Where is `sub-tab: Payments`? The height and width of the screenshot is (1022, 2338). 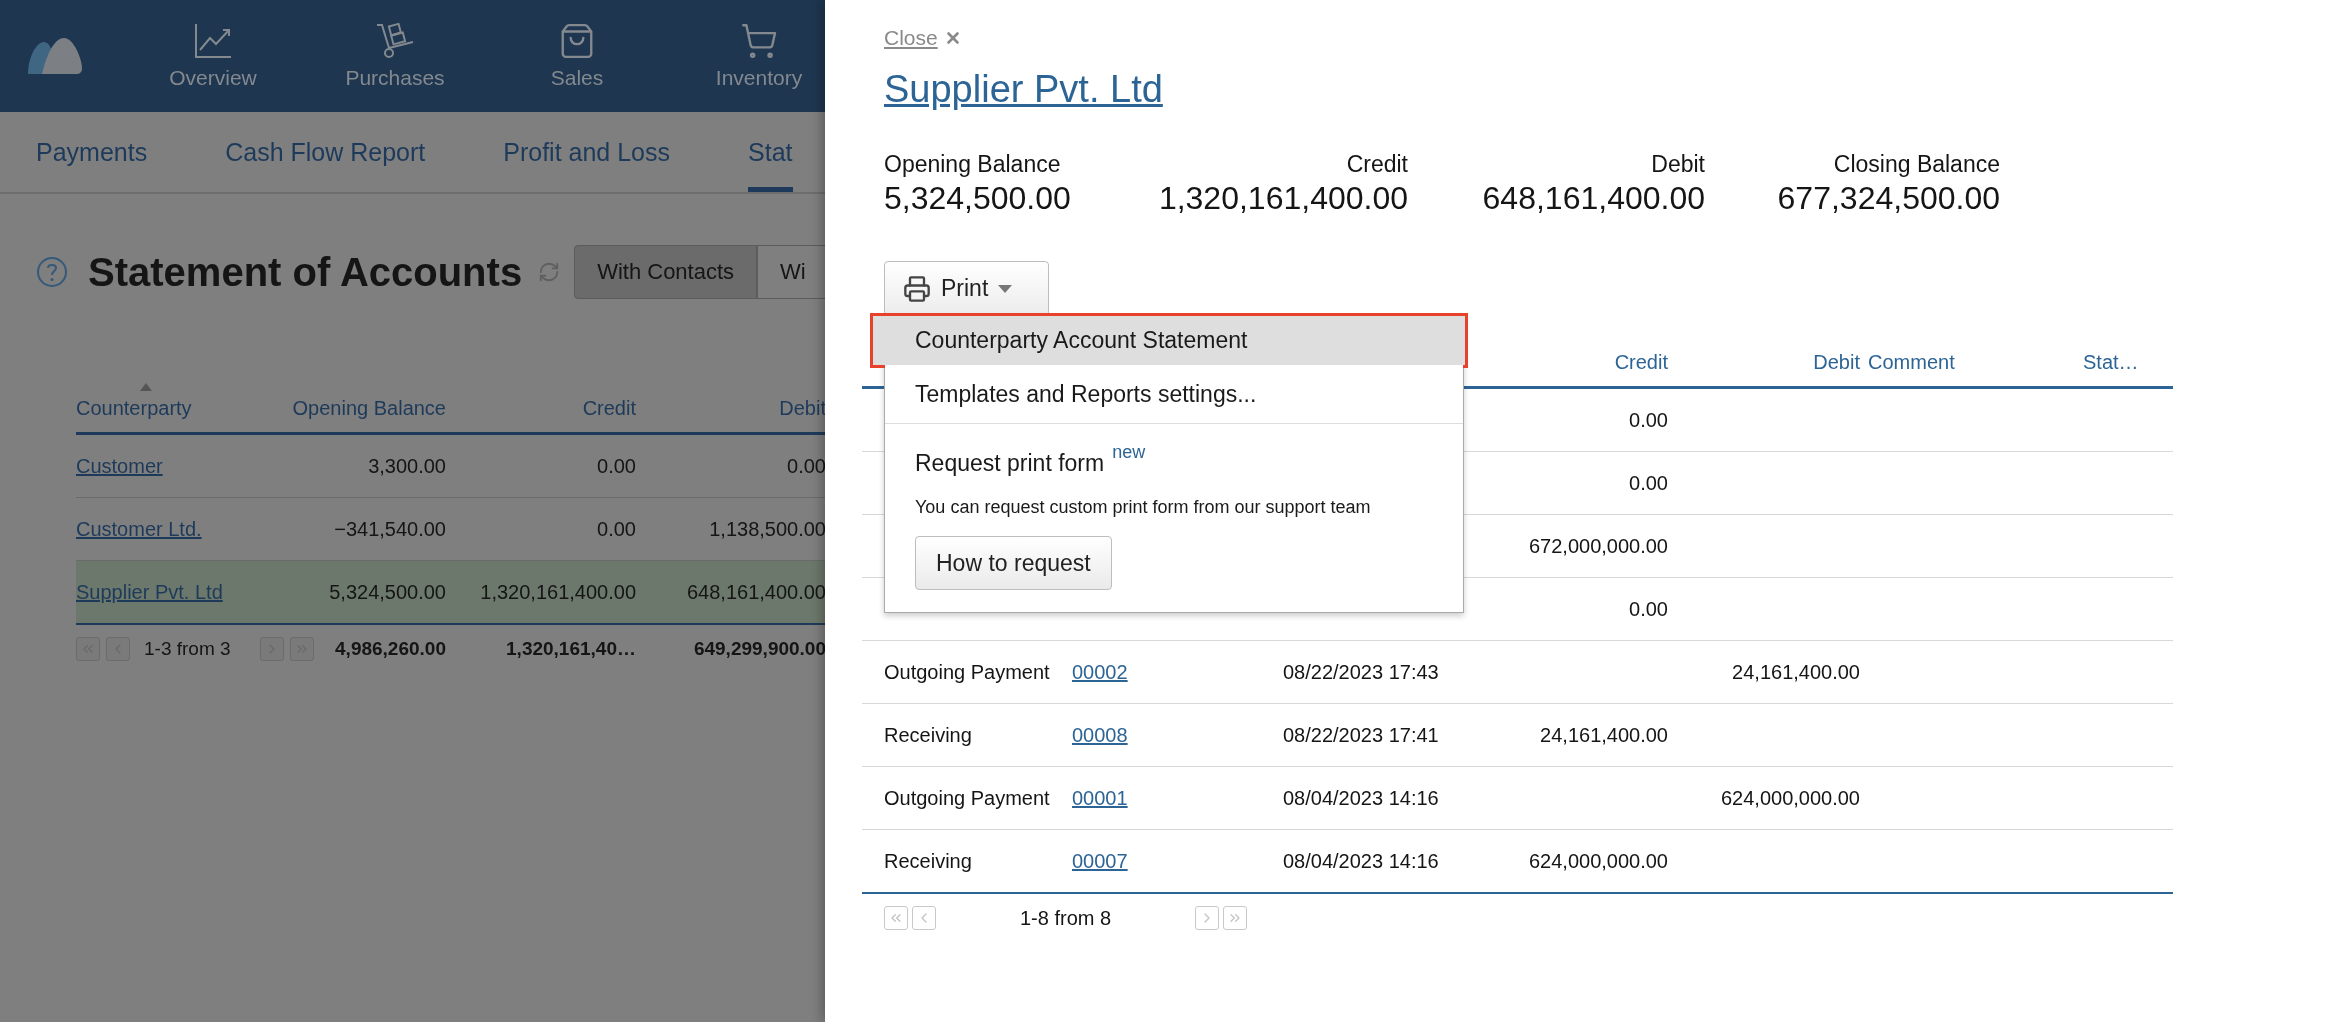 sub-tab: Payments is located at coordinates (92, 152).